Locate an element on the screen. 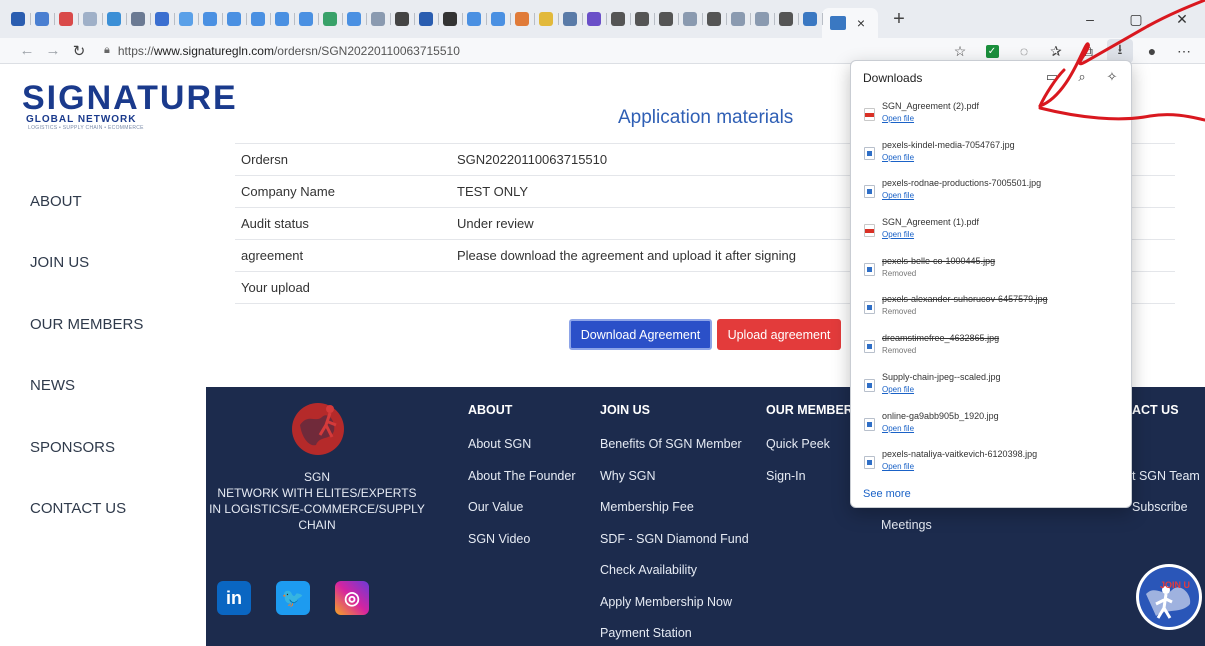 The image size is (1205, 646). more-menu-icon: ⋯ is located at coordinates (1184, 51).